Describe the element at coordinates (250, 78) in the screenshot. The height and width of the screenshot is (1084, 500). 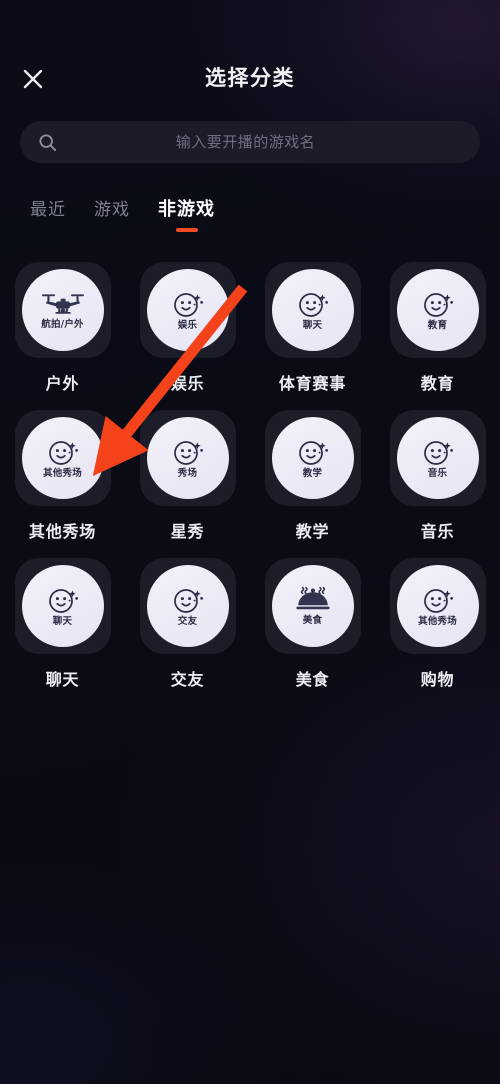
I see `page-title: 选择分类` at that location.